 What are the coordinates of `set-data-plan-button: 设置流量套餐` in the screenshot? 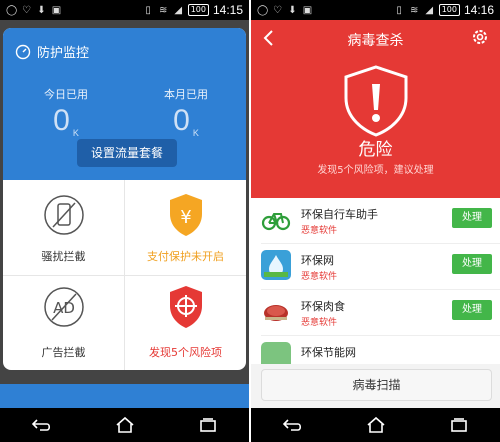 It's located at (127, 153).